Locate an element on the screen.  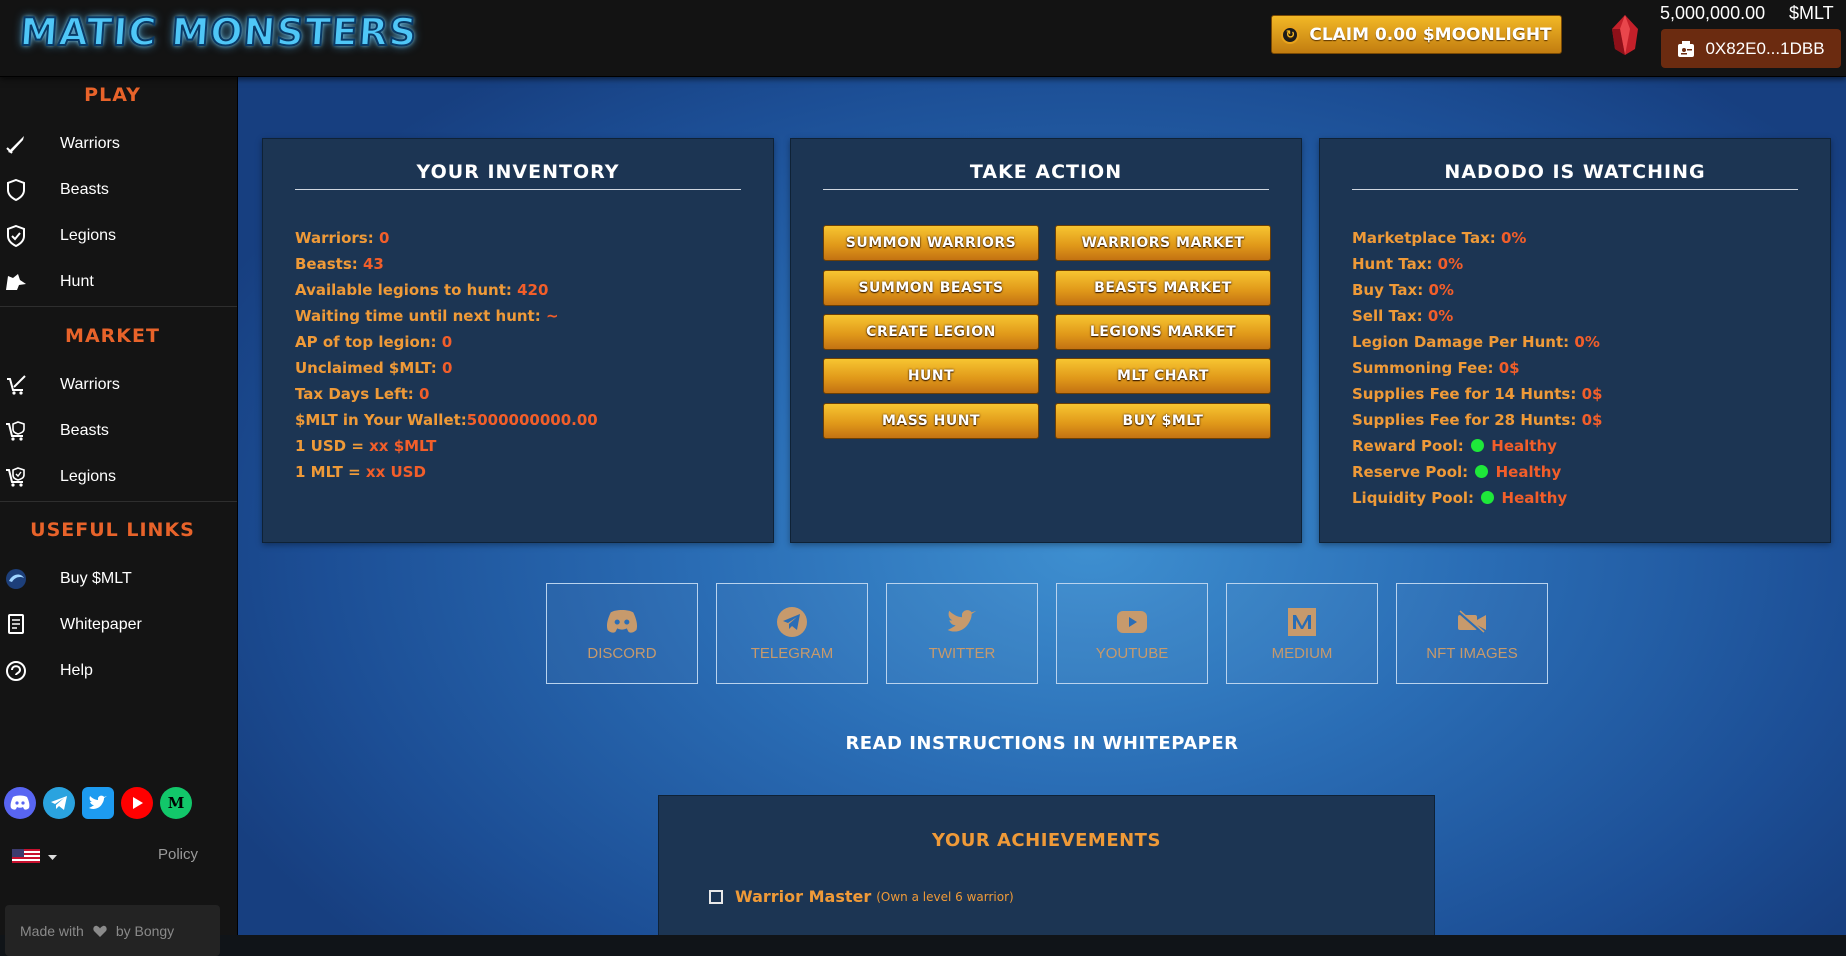
sidebar-item-label: Warriors is located at coordinates (90, 384).